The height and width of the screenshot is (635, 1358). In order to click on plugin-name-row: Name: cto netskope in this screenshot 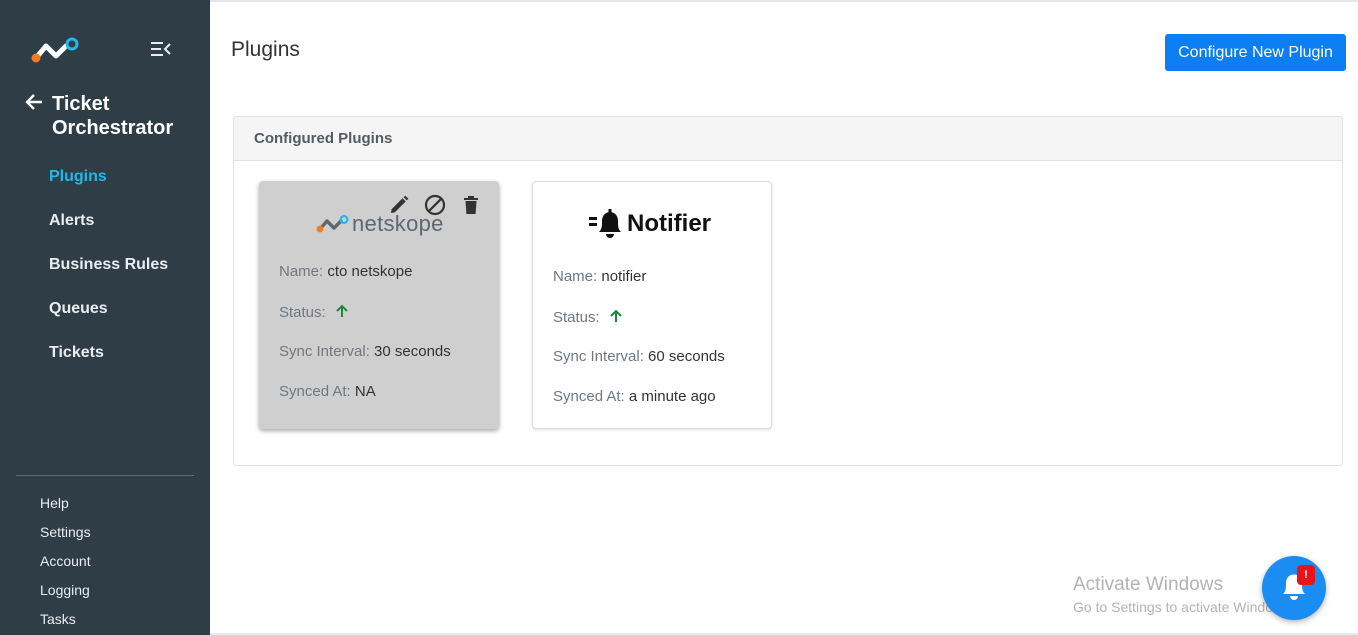, I will do `click(345, 271)`.